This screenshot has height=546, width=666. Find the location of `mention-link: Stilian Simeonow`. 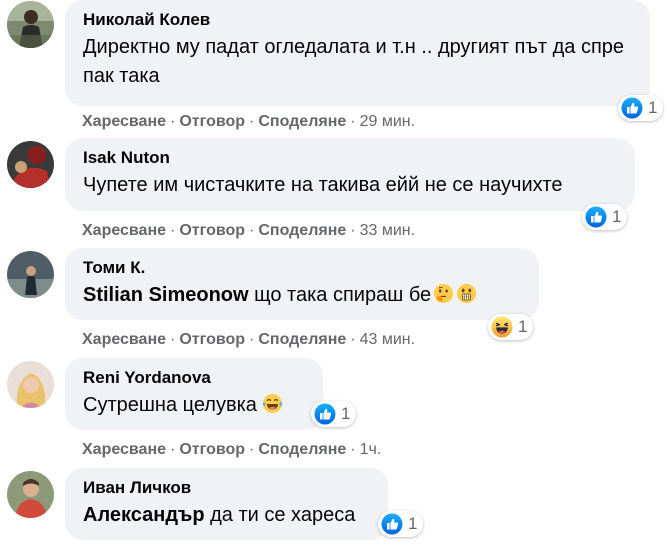

mention-link: Stilian Simeonow is located at coordinates (166, 295).